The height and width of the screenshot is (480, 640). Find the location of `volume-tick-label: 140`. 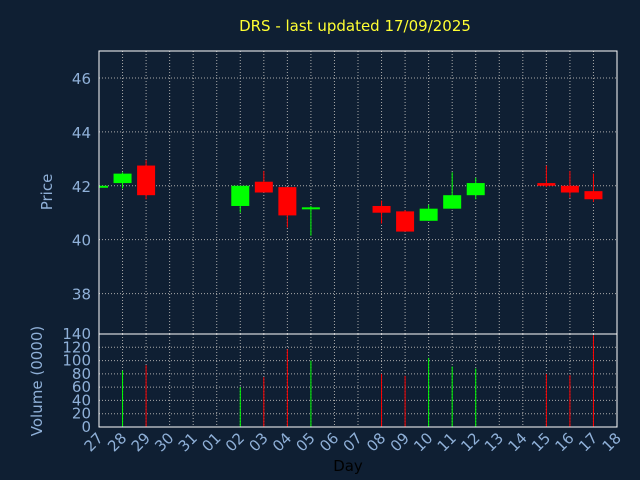

volume-tick-label: 140 is located at coordinates (76, 334).